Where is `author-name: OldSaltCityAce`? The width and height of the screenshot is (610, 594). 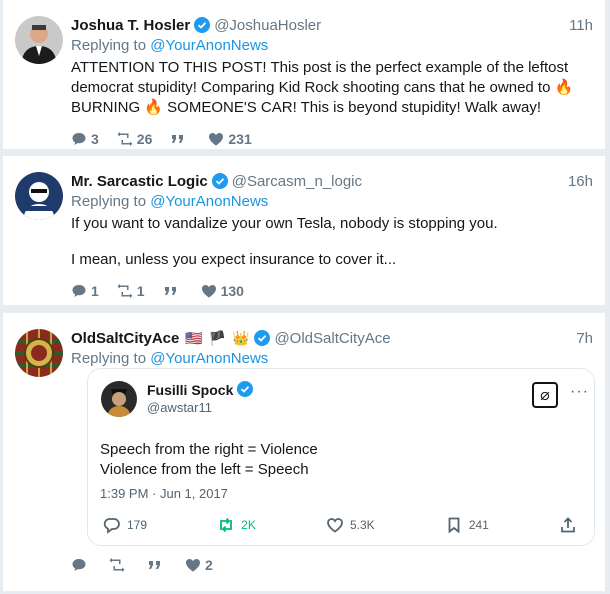
author-name: OldSaltCityAce is located at coordinates (125, 338).